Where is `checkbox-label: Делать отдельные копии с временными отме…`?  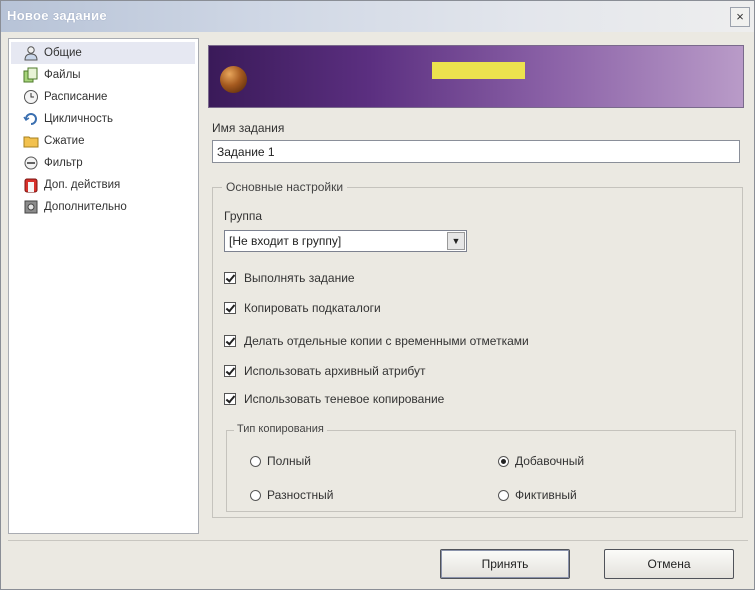 checkbox-label: Делать отдельные копии с временными отме… is located at coordinates (386, 341).